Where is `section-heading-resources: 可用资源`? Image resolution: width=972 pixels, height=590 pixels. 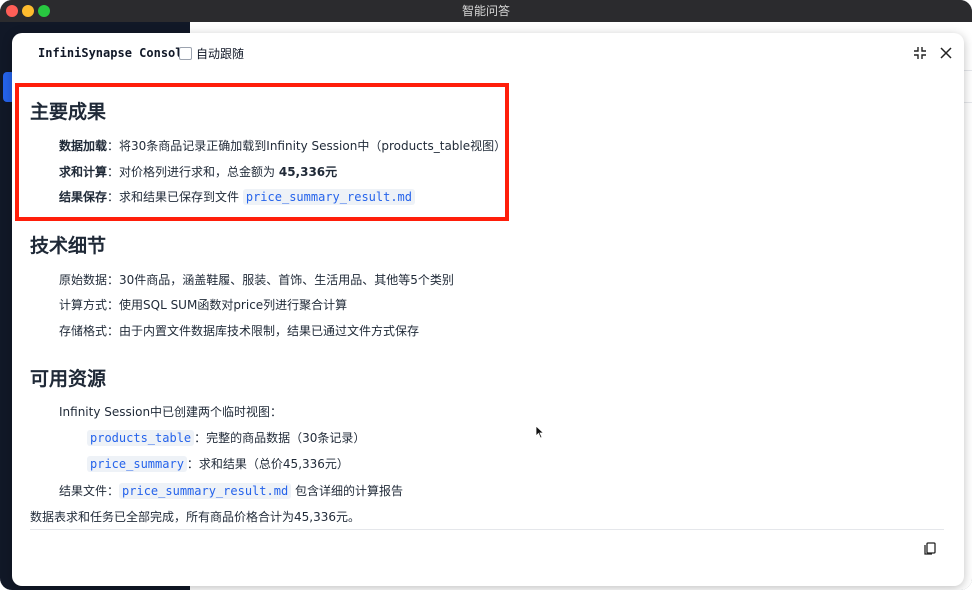 section-heading-resources: 可用资源 is located at coordinates (68, 379).